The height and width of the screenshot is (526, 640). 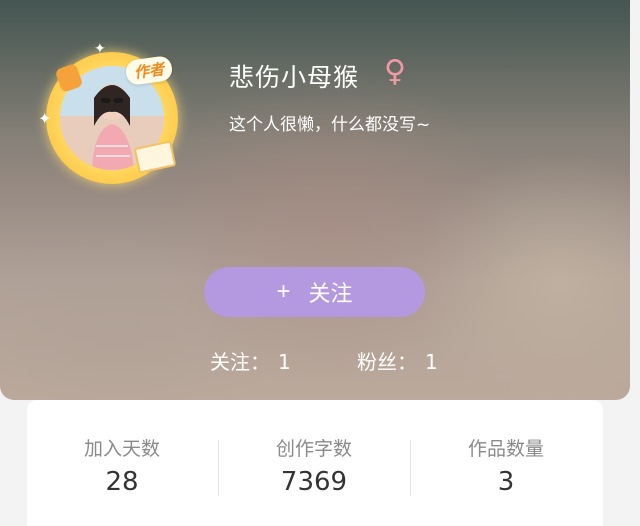 What do you see at coordinates (314, 482) in the screenshot?
I see `metric-value: 7369` at bounding box center [314, 482].